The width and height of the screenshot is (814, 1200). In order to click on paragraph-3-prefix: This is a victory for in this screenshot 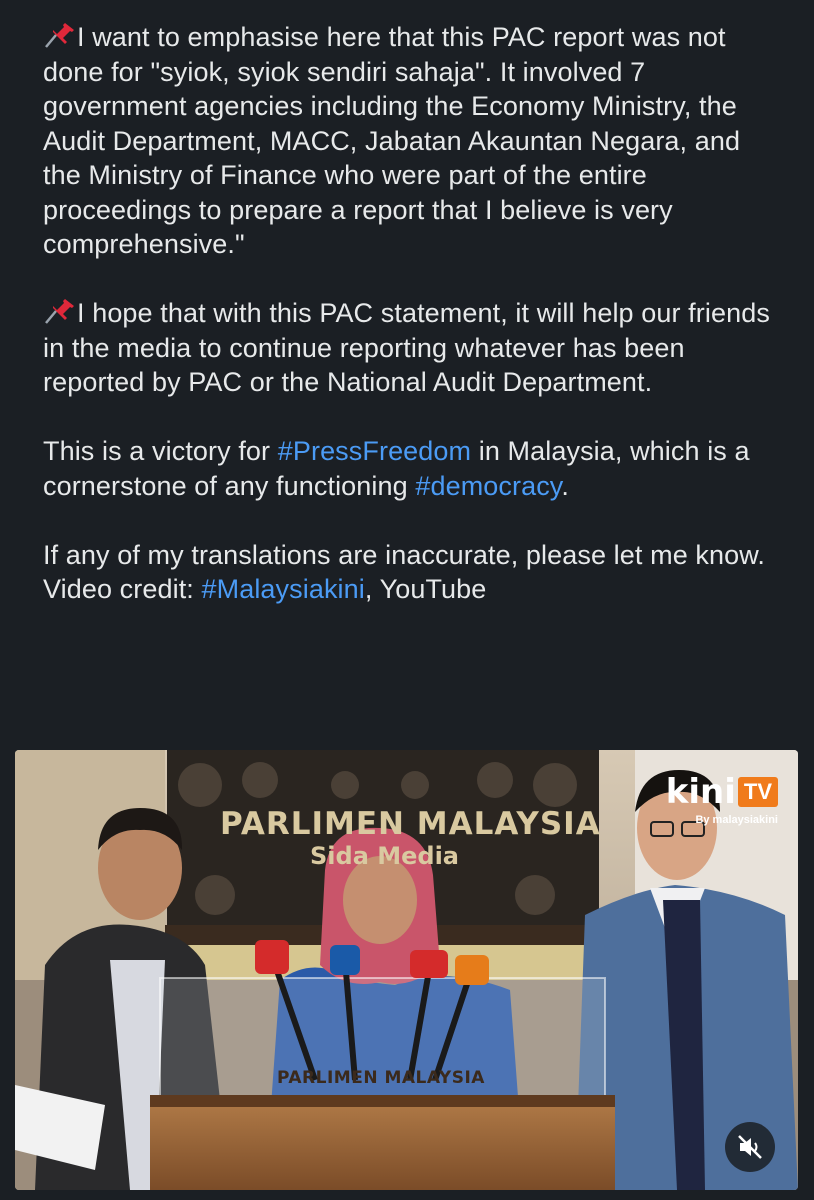, I will do `click(160, 451)`.